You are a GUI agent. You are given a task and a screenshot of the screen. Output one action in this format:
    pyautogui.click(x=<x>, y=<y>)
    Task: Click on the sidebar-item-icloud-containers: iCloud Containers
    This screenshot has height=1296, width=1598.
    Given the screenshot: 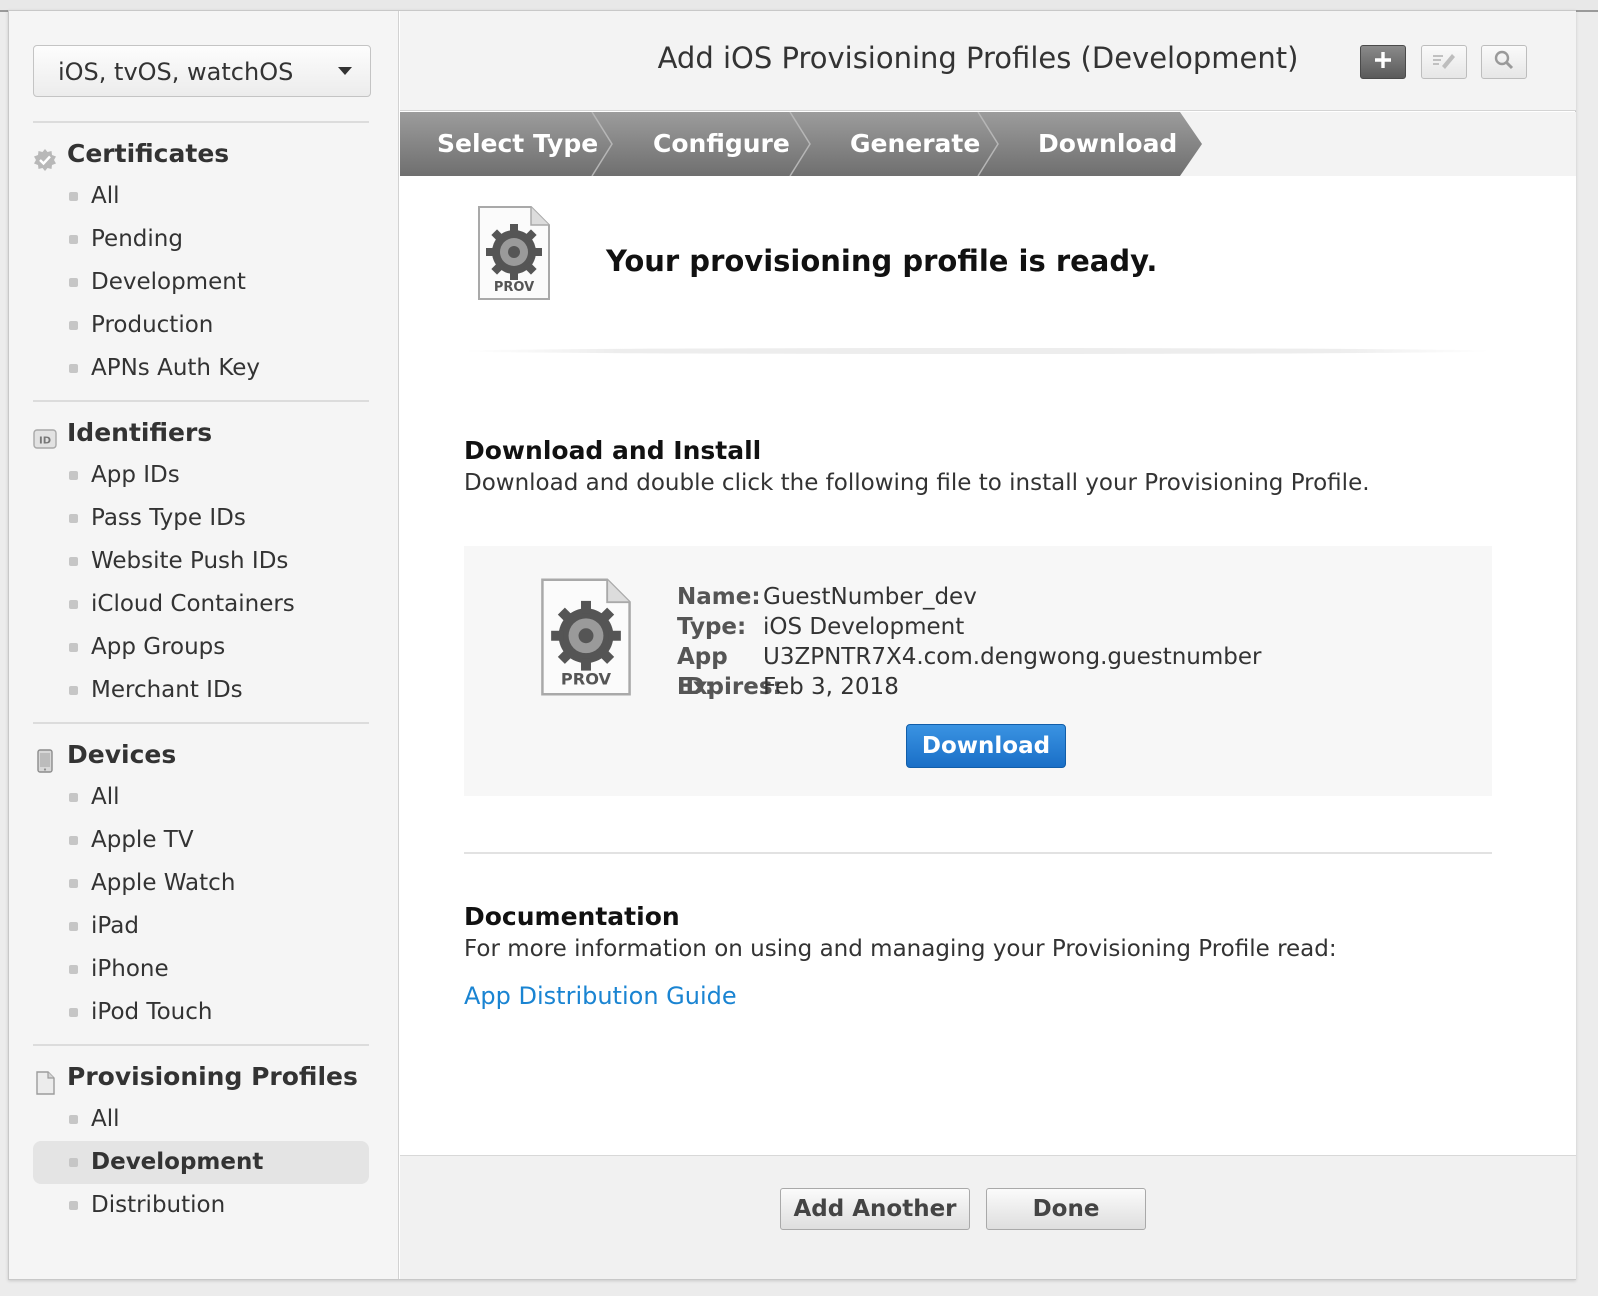 What is the action you would take?
    pyautogui.click(x=201, y=604)
    